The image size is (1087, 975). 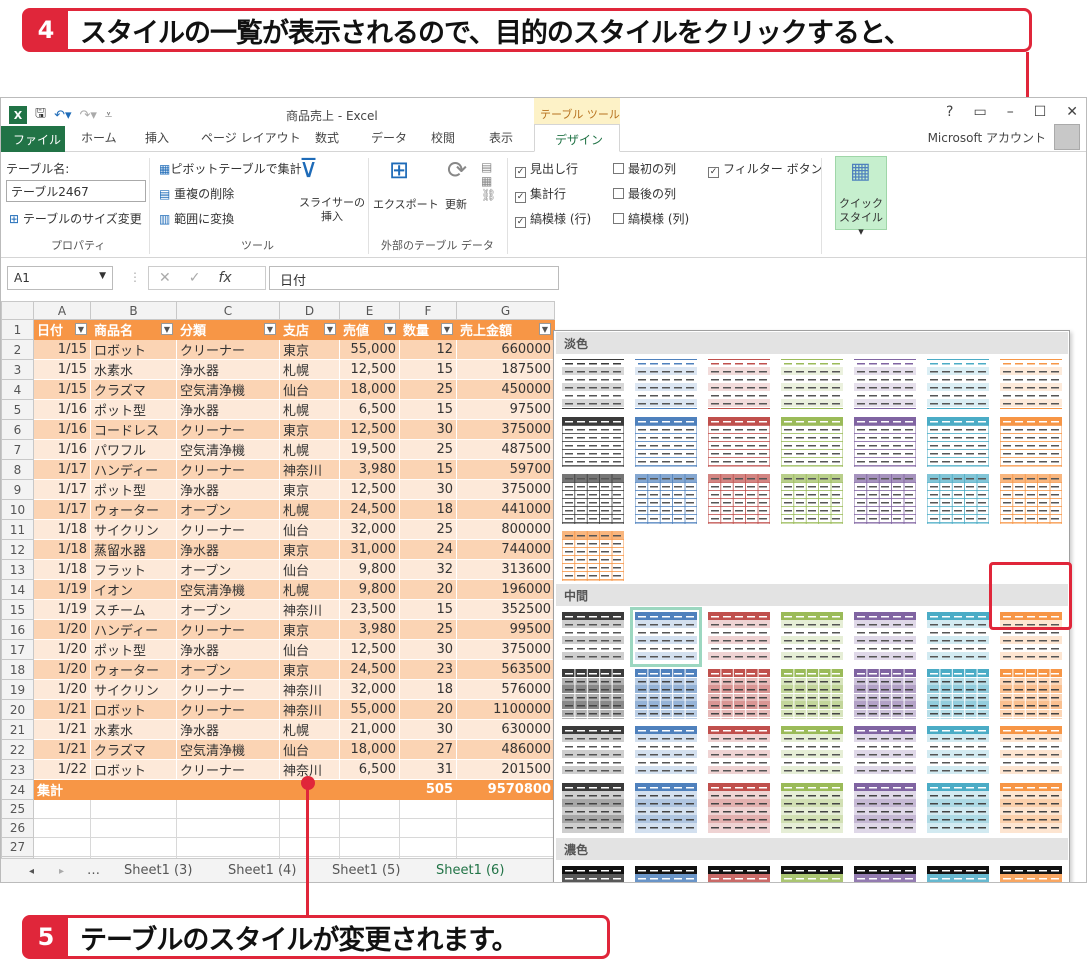 I want to click on filter-button-checkbox: ✓ フィルター ボタン, so click(x=765, y=169).